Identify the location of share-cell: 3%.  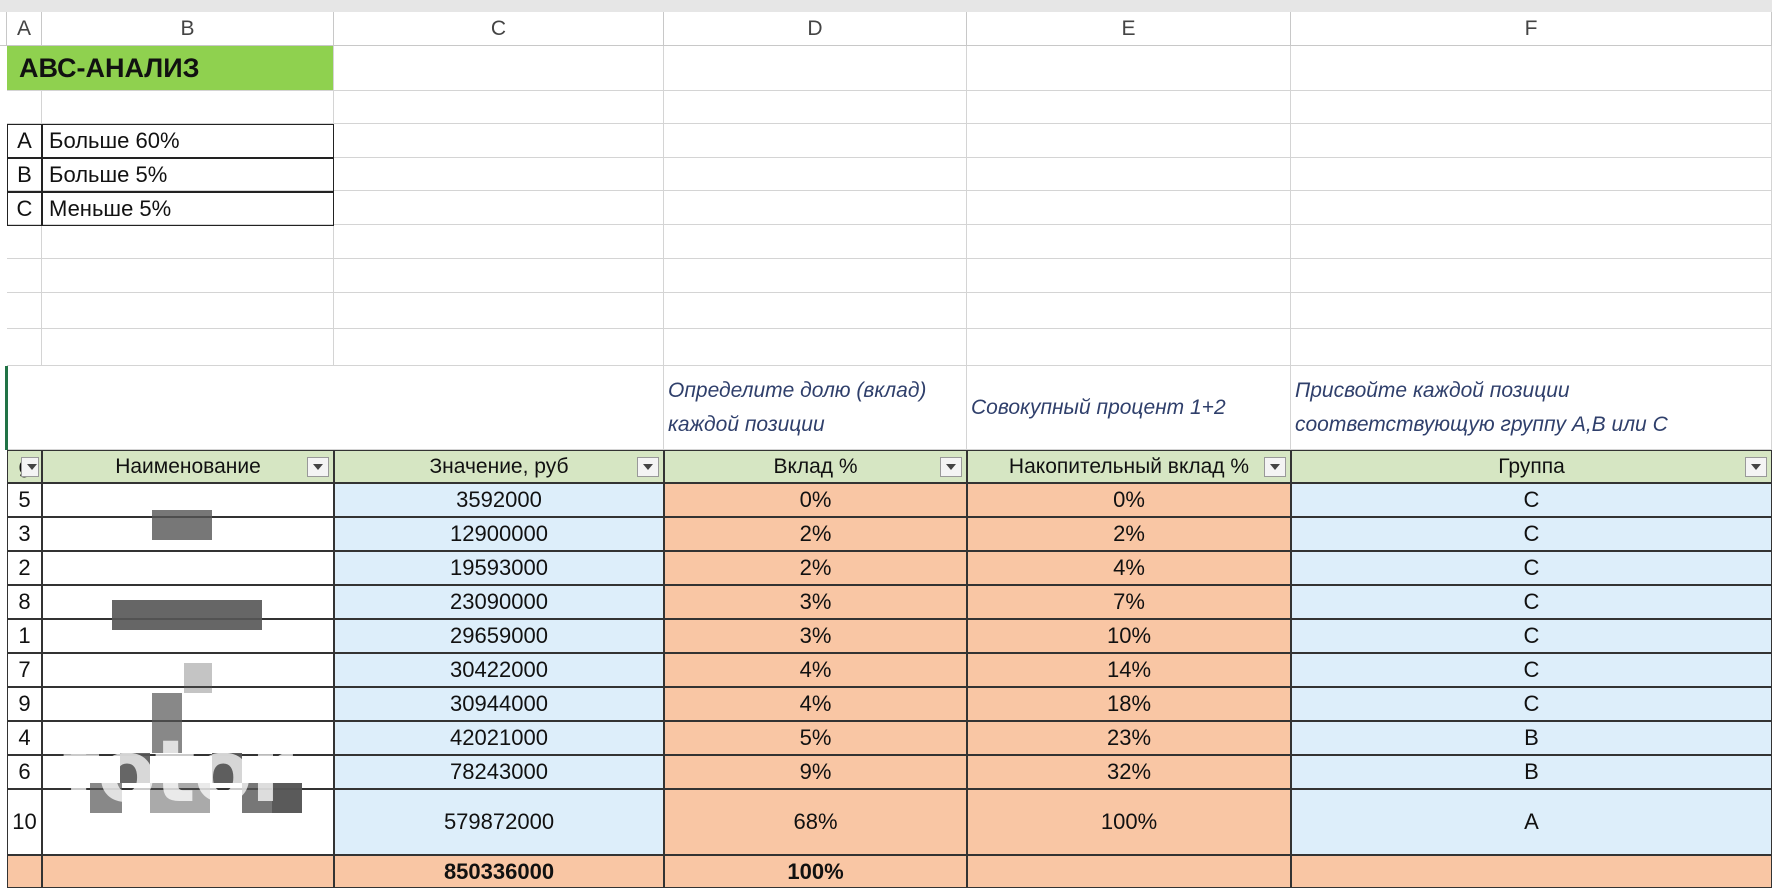
(815, 636).